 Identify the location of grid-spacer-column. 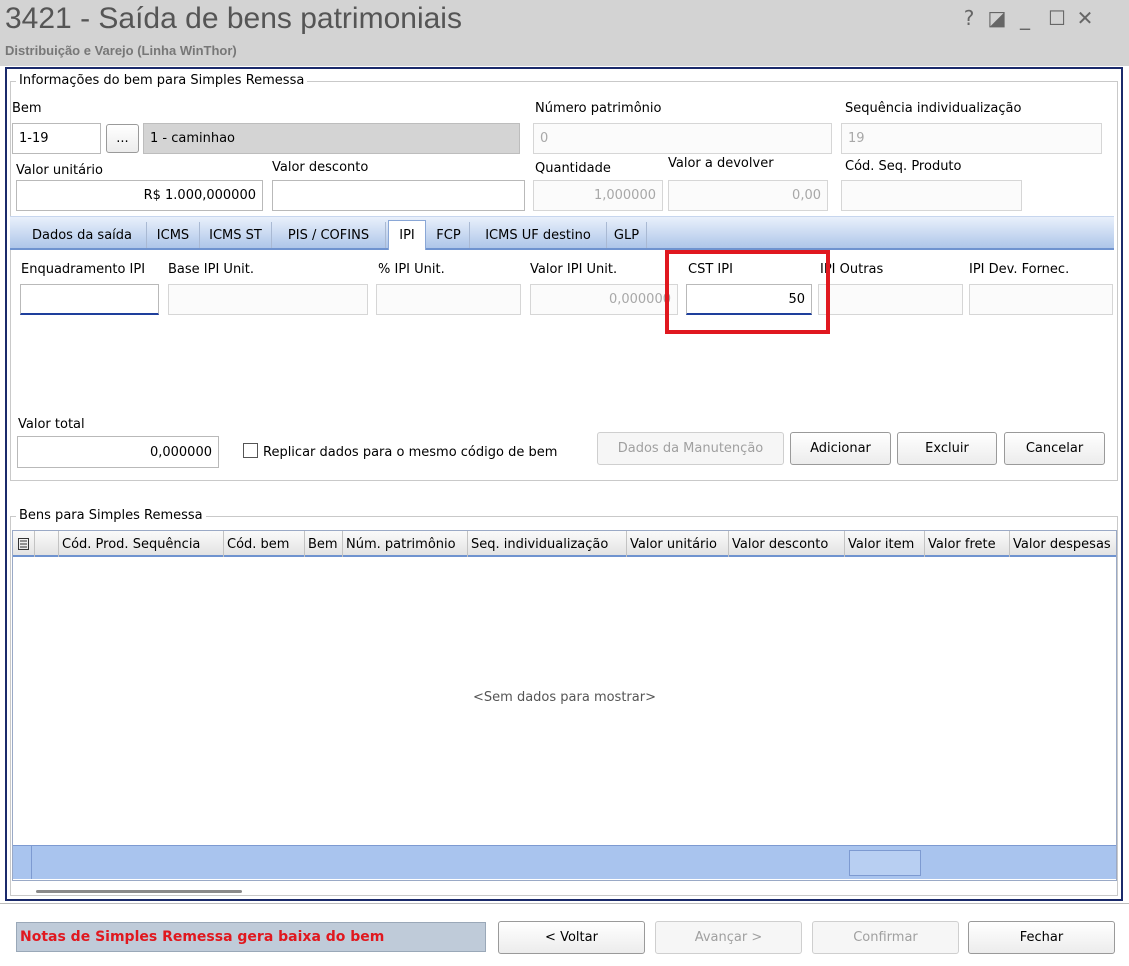
(47, 544).